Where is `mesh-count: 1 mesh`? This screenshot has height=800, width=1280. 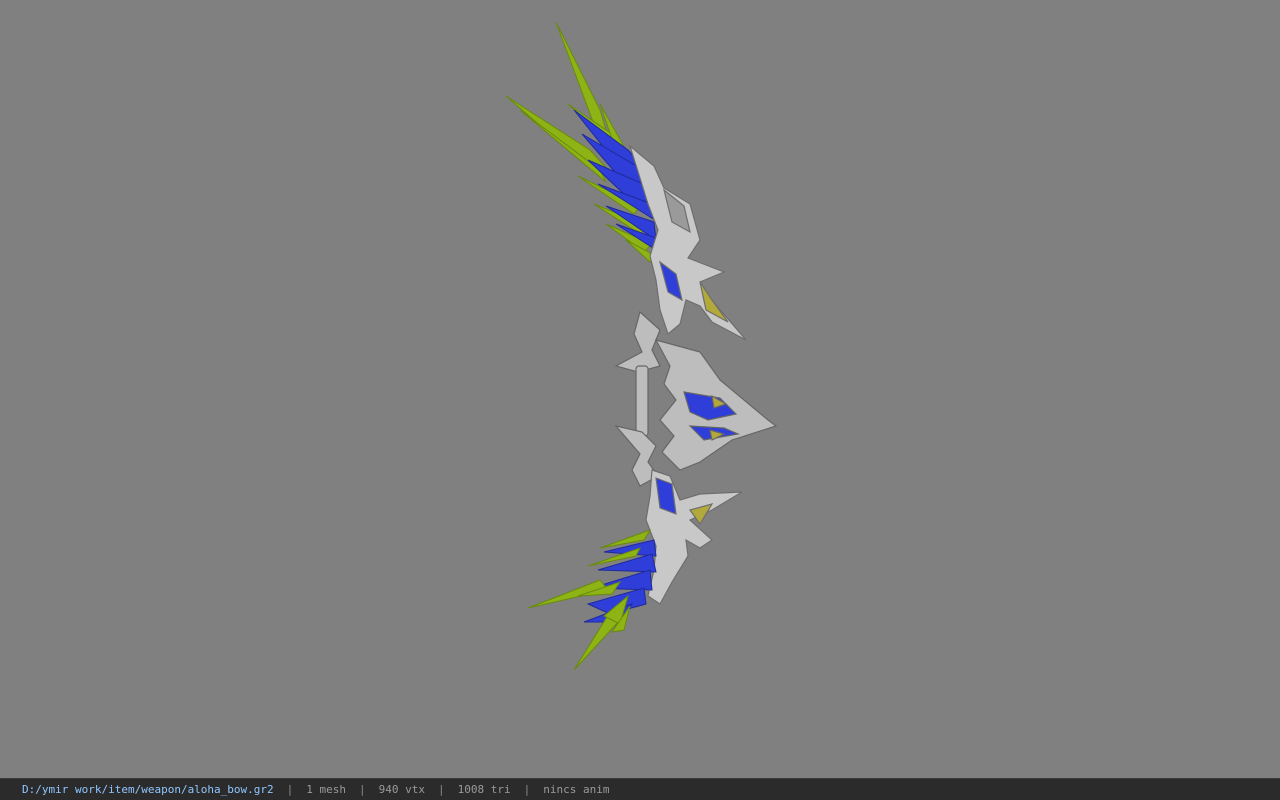 mesh-count: 1 mesh is located at coordinates (326, 789).